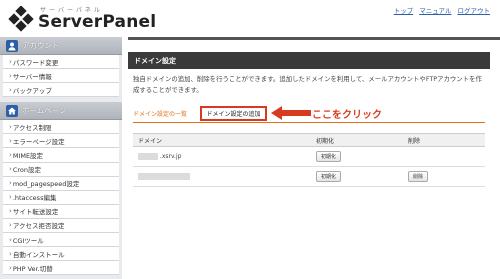 Image resolution: width=500 pixels, height=279 pixels. What do you see at coordinates (61, 76) in the screenshot?
I see `sidebar-item-server-info: サーバー情報` at bounding box center [61, 76].